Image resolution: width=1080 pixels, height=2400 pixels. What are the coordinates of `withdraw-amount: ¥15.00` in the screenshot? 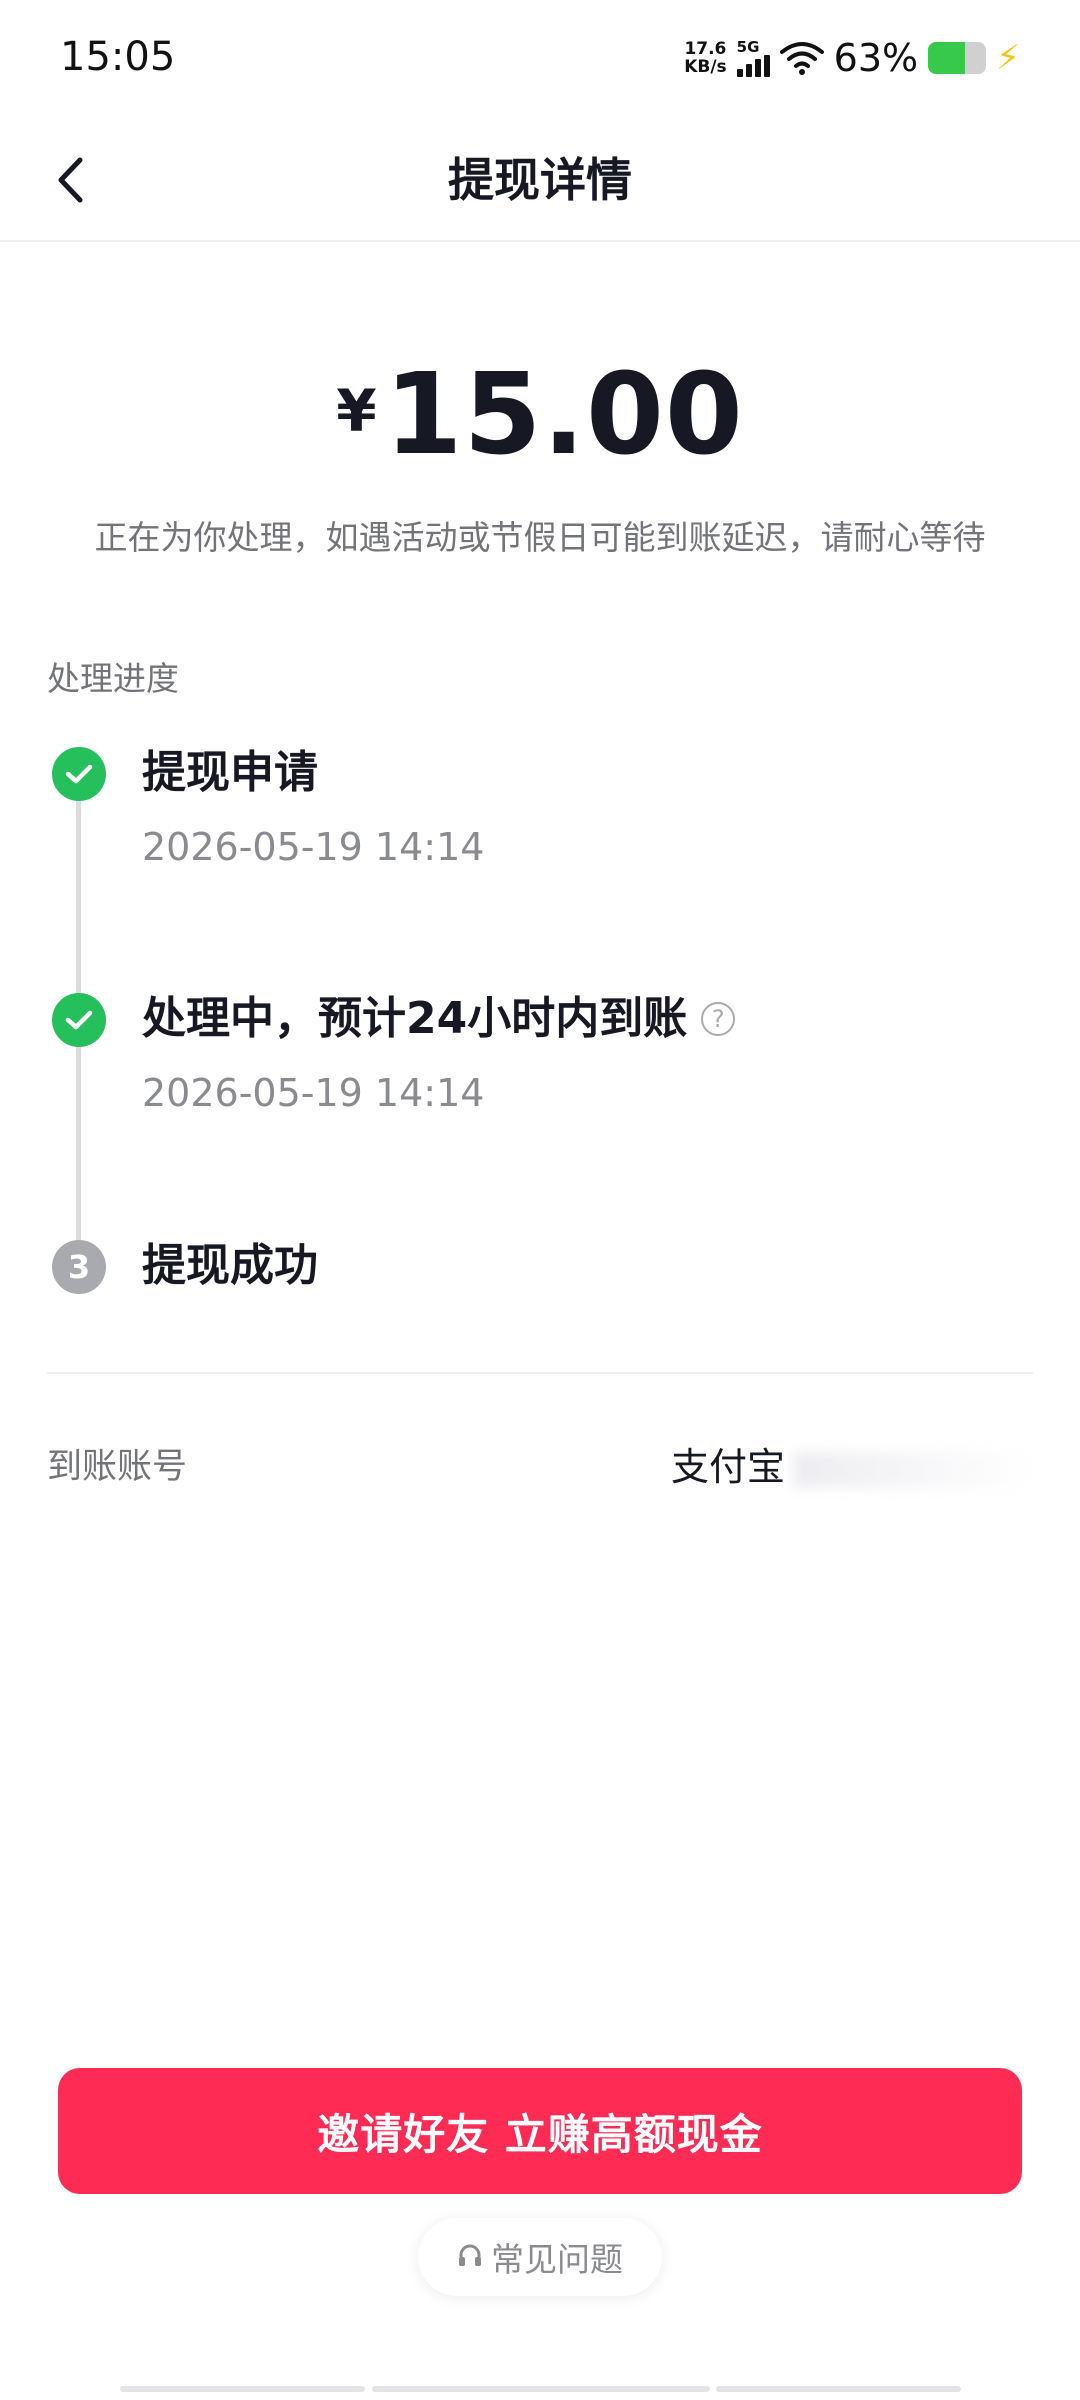 It's located at (540, 415).